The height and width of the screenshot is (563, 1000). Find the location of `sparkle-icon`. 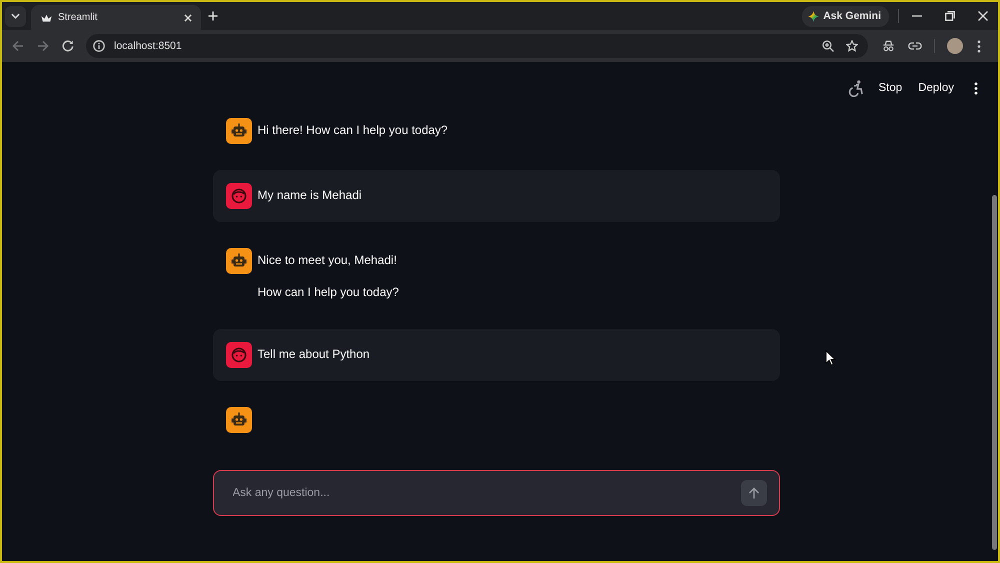

sparkle-icon is located at coordinates (814, 16).